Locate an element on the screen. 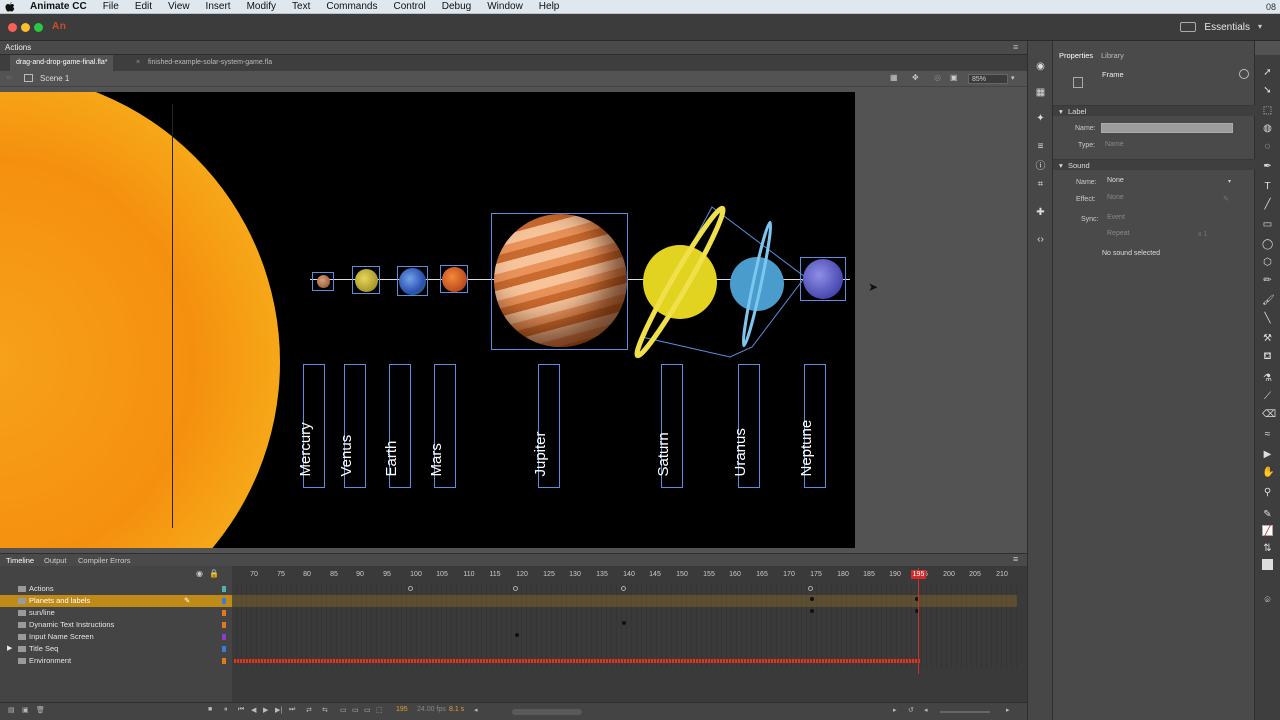 Image resolution: width=1280 pixels, height=720 pixels. timeline-scrollbar is located at coordinates (547, 712).